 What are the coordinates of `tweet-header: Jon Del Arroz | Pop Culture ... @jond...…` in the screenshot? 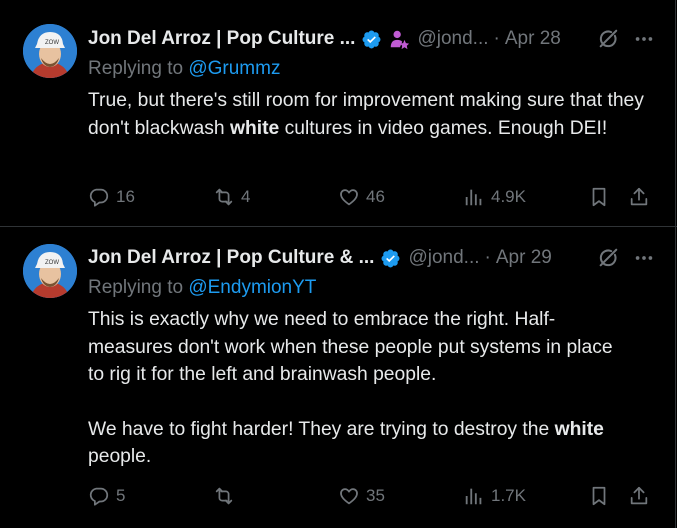 It's located at (376, 39).